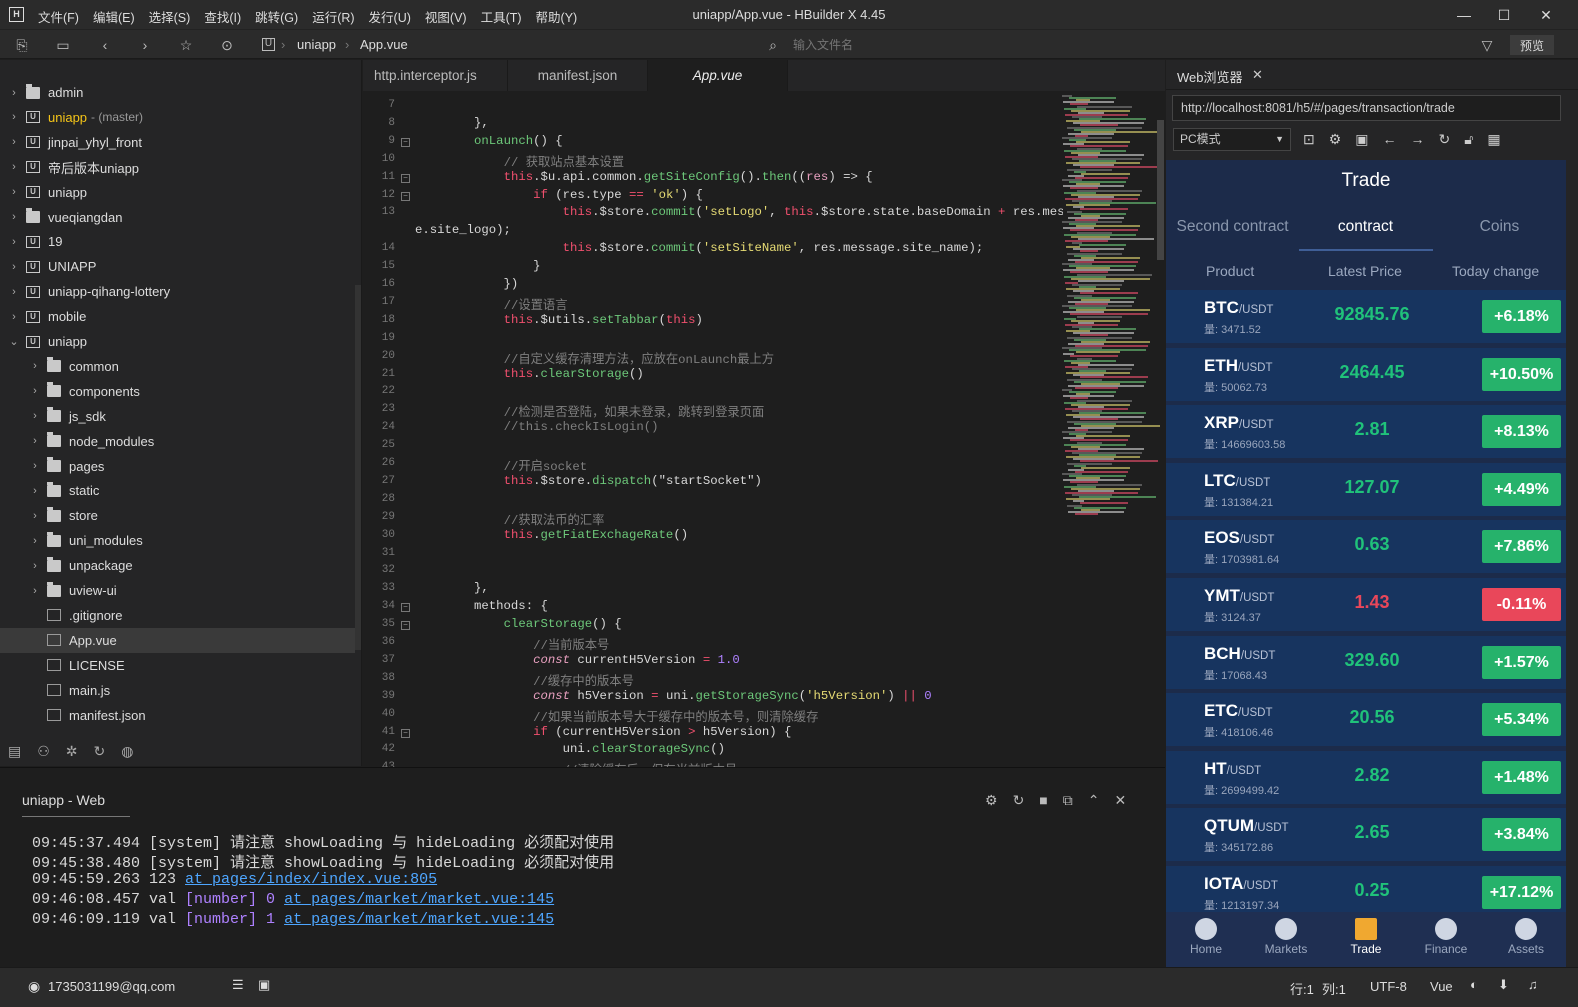  Describe the element at coordinates (1503, 985) in the screenshot. I see `download-icon: ⬇` at that location.